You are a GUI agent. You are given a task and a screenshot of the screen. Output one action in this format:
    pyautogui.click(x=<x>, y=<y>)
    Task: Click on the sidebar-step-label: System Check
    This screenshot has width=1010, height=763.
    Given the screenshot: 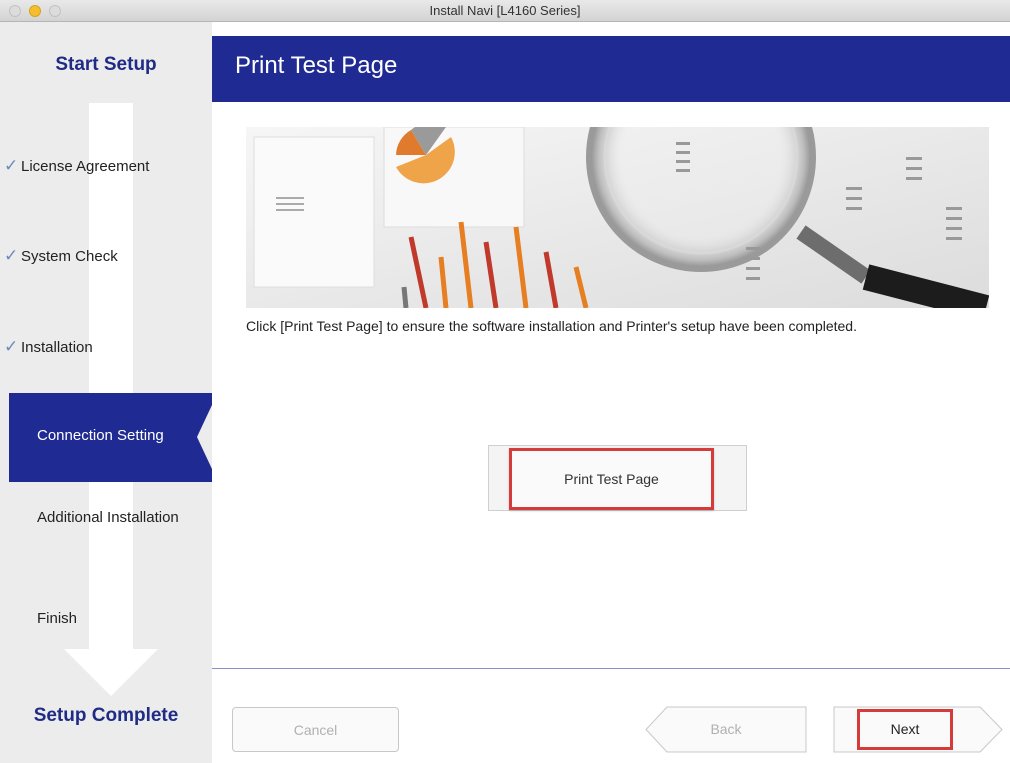 What is the action you would take?
    pyautogui.click(x=69, y=256)
    